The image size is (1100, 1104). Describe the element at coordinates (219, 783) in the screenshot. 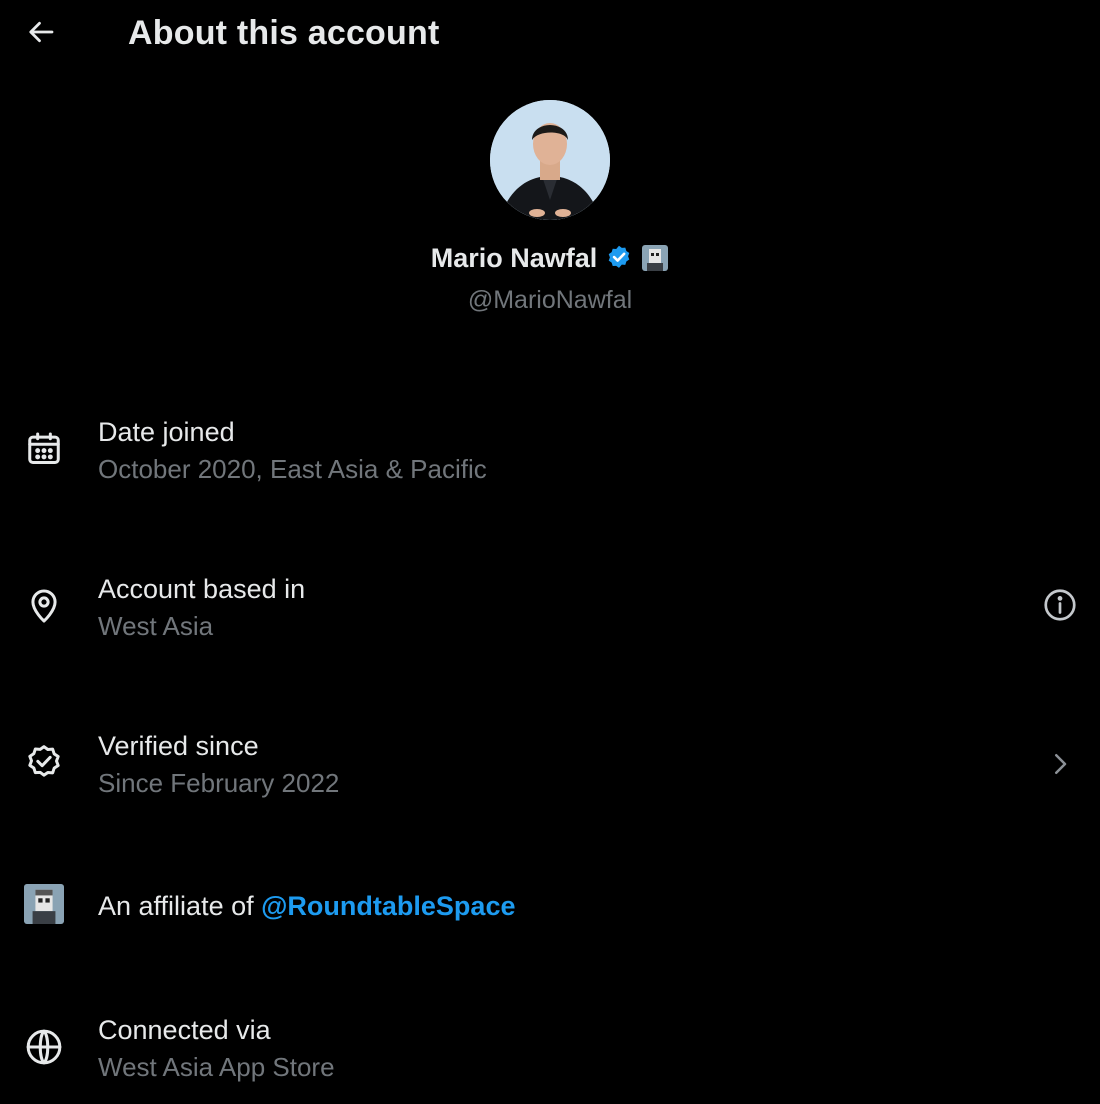

I see `row-value: Since February 2022` at that location.